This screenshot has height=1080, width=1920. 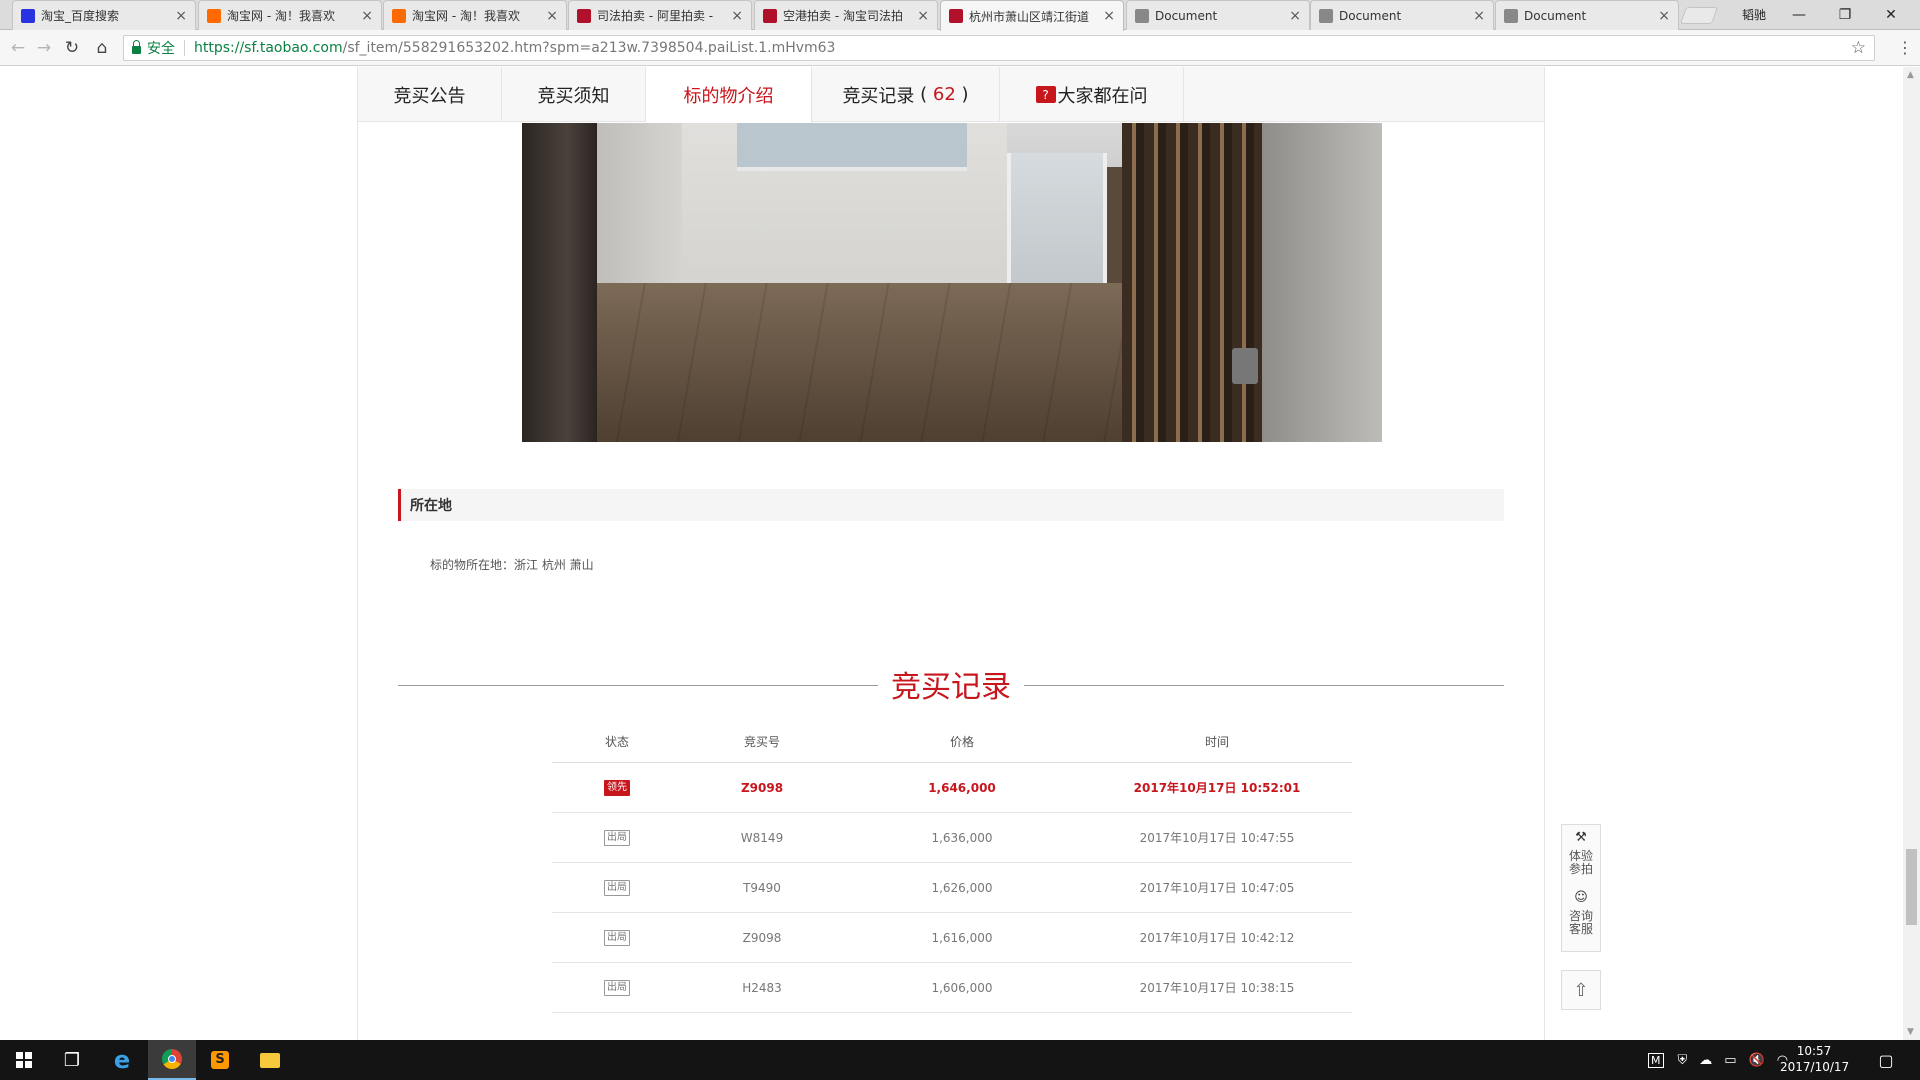 I want to click on tab-label: 竞买须知, so click(x=573, y=96).